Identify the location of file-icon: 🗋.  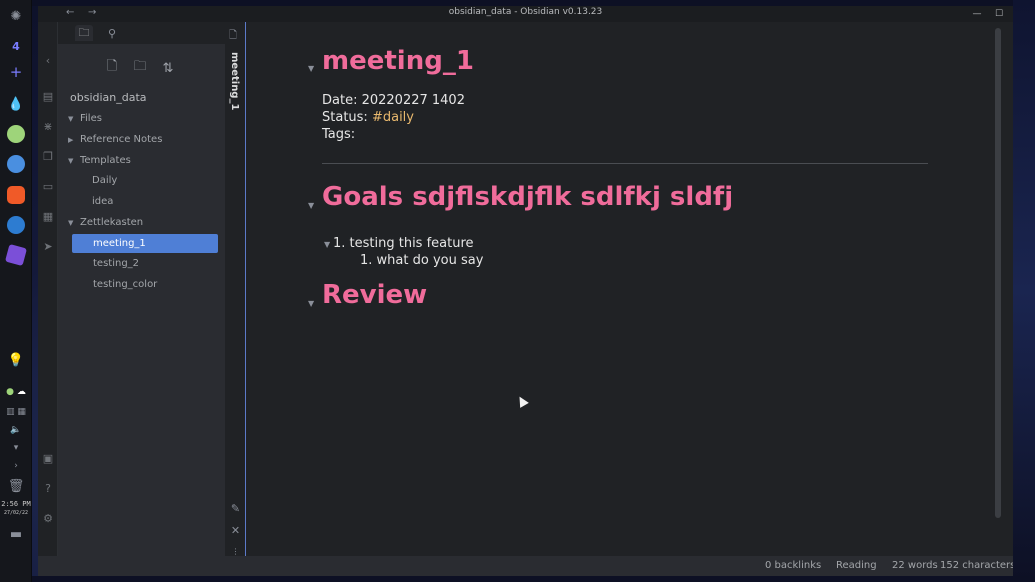
(233, 35).